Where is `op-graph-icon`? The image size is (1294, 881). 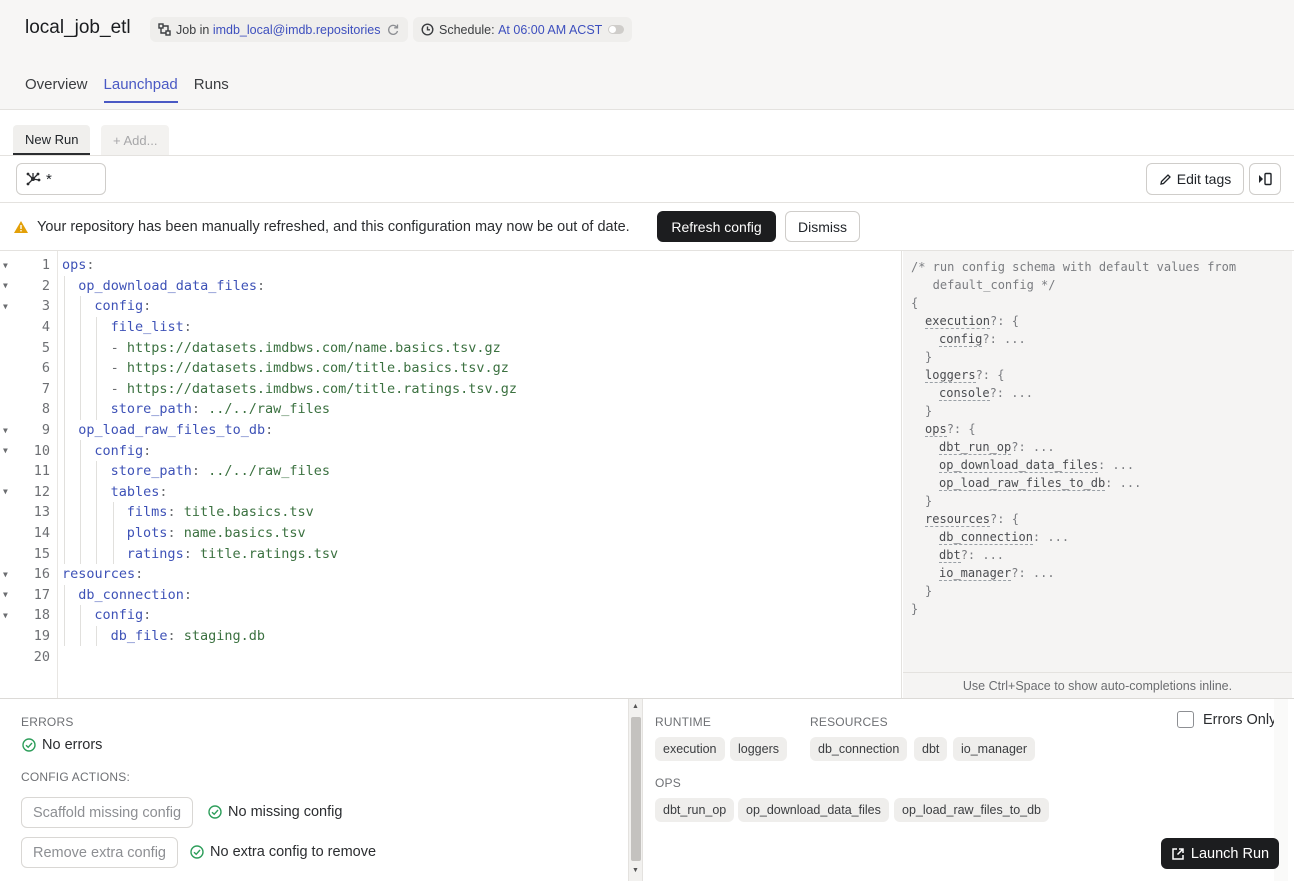 op-graph-icon is located at coordinates (33, 179).